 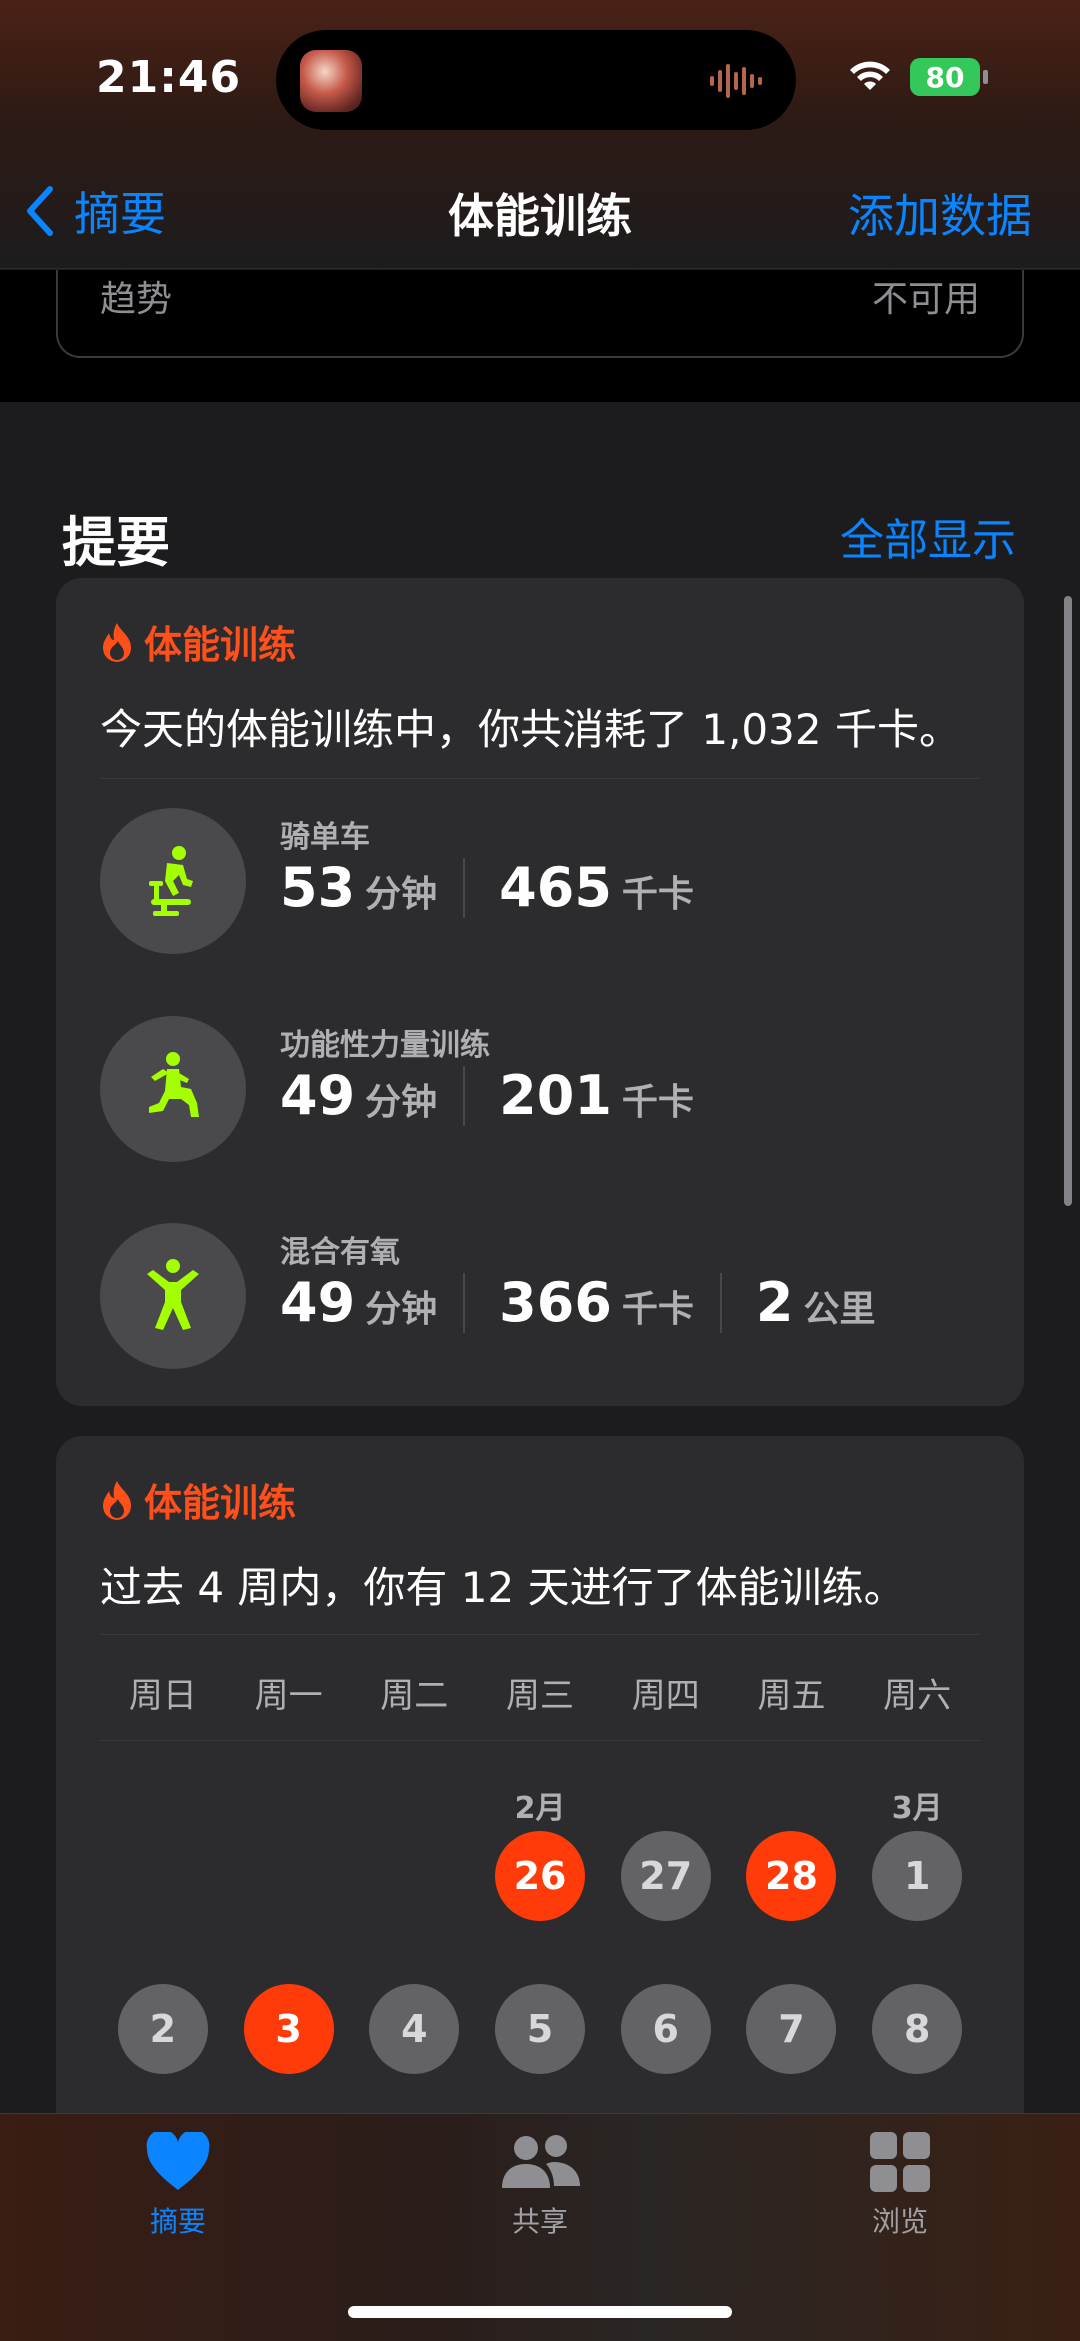 I want to click on calendar-cell: 2月 26, so click(x=540, y=1856).